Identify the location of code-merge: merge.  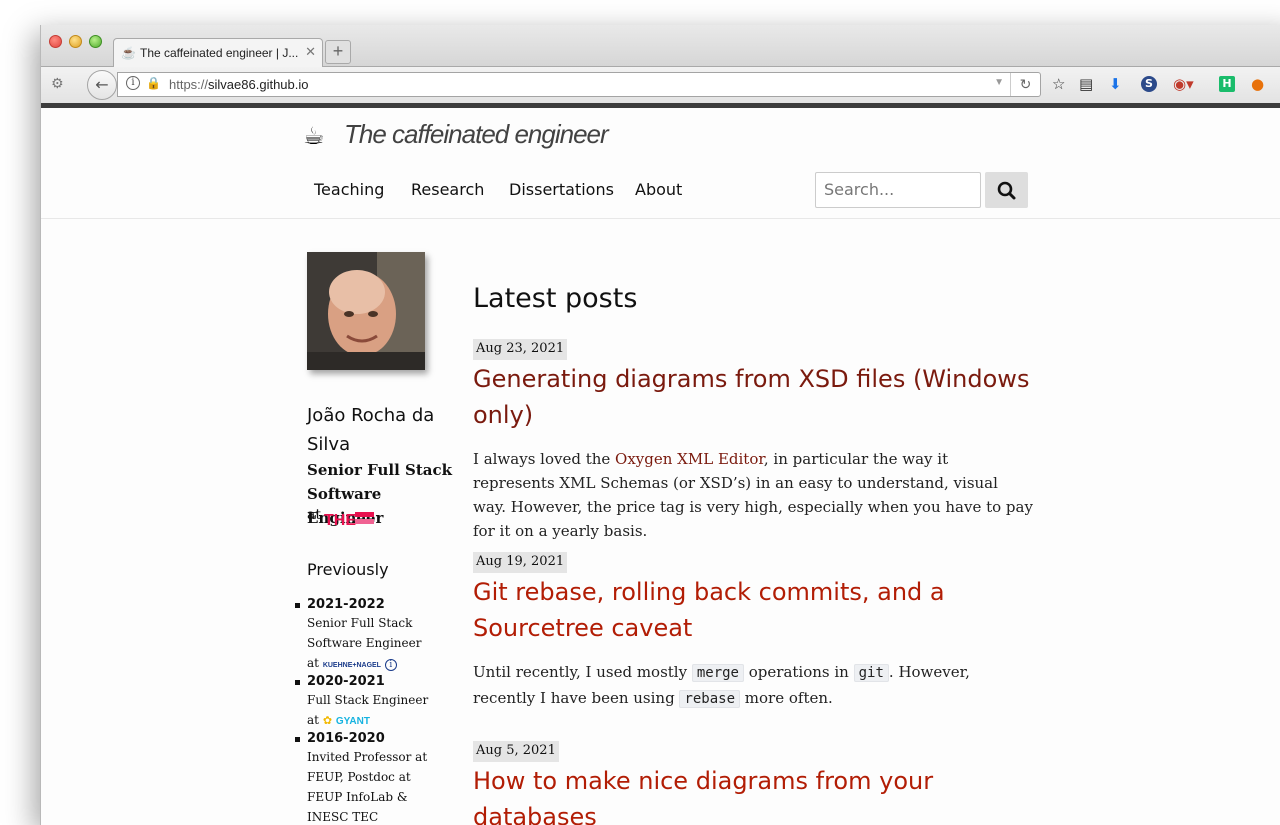
(717, 673).